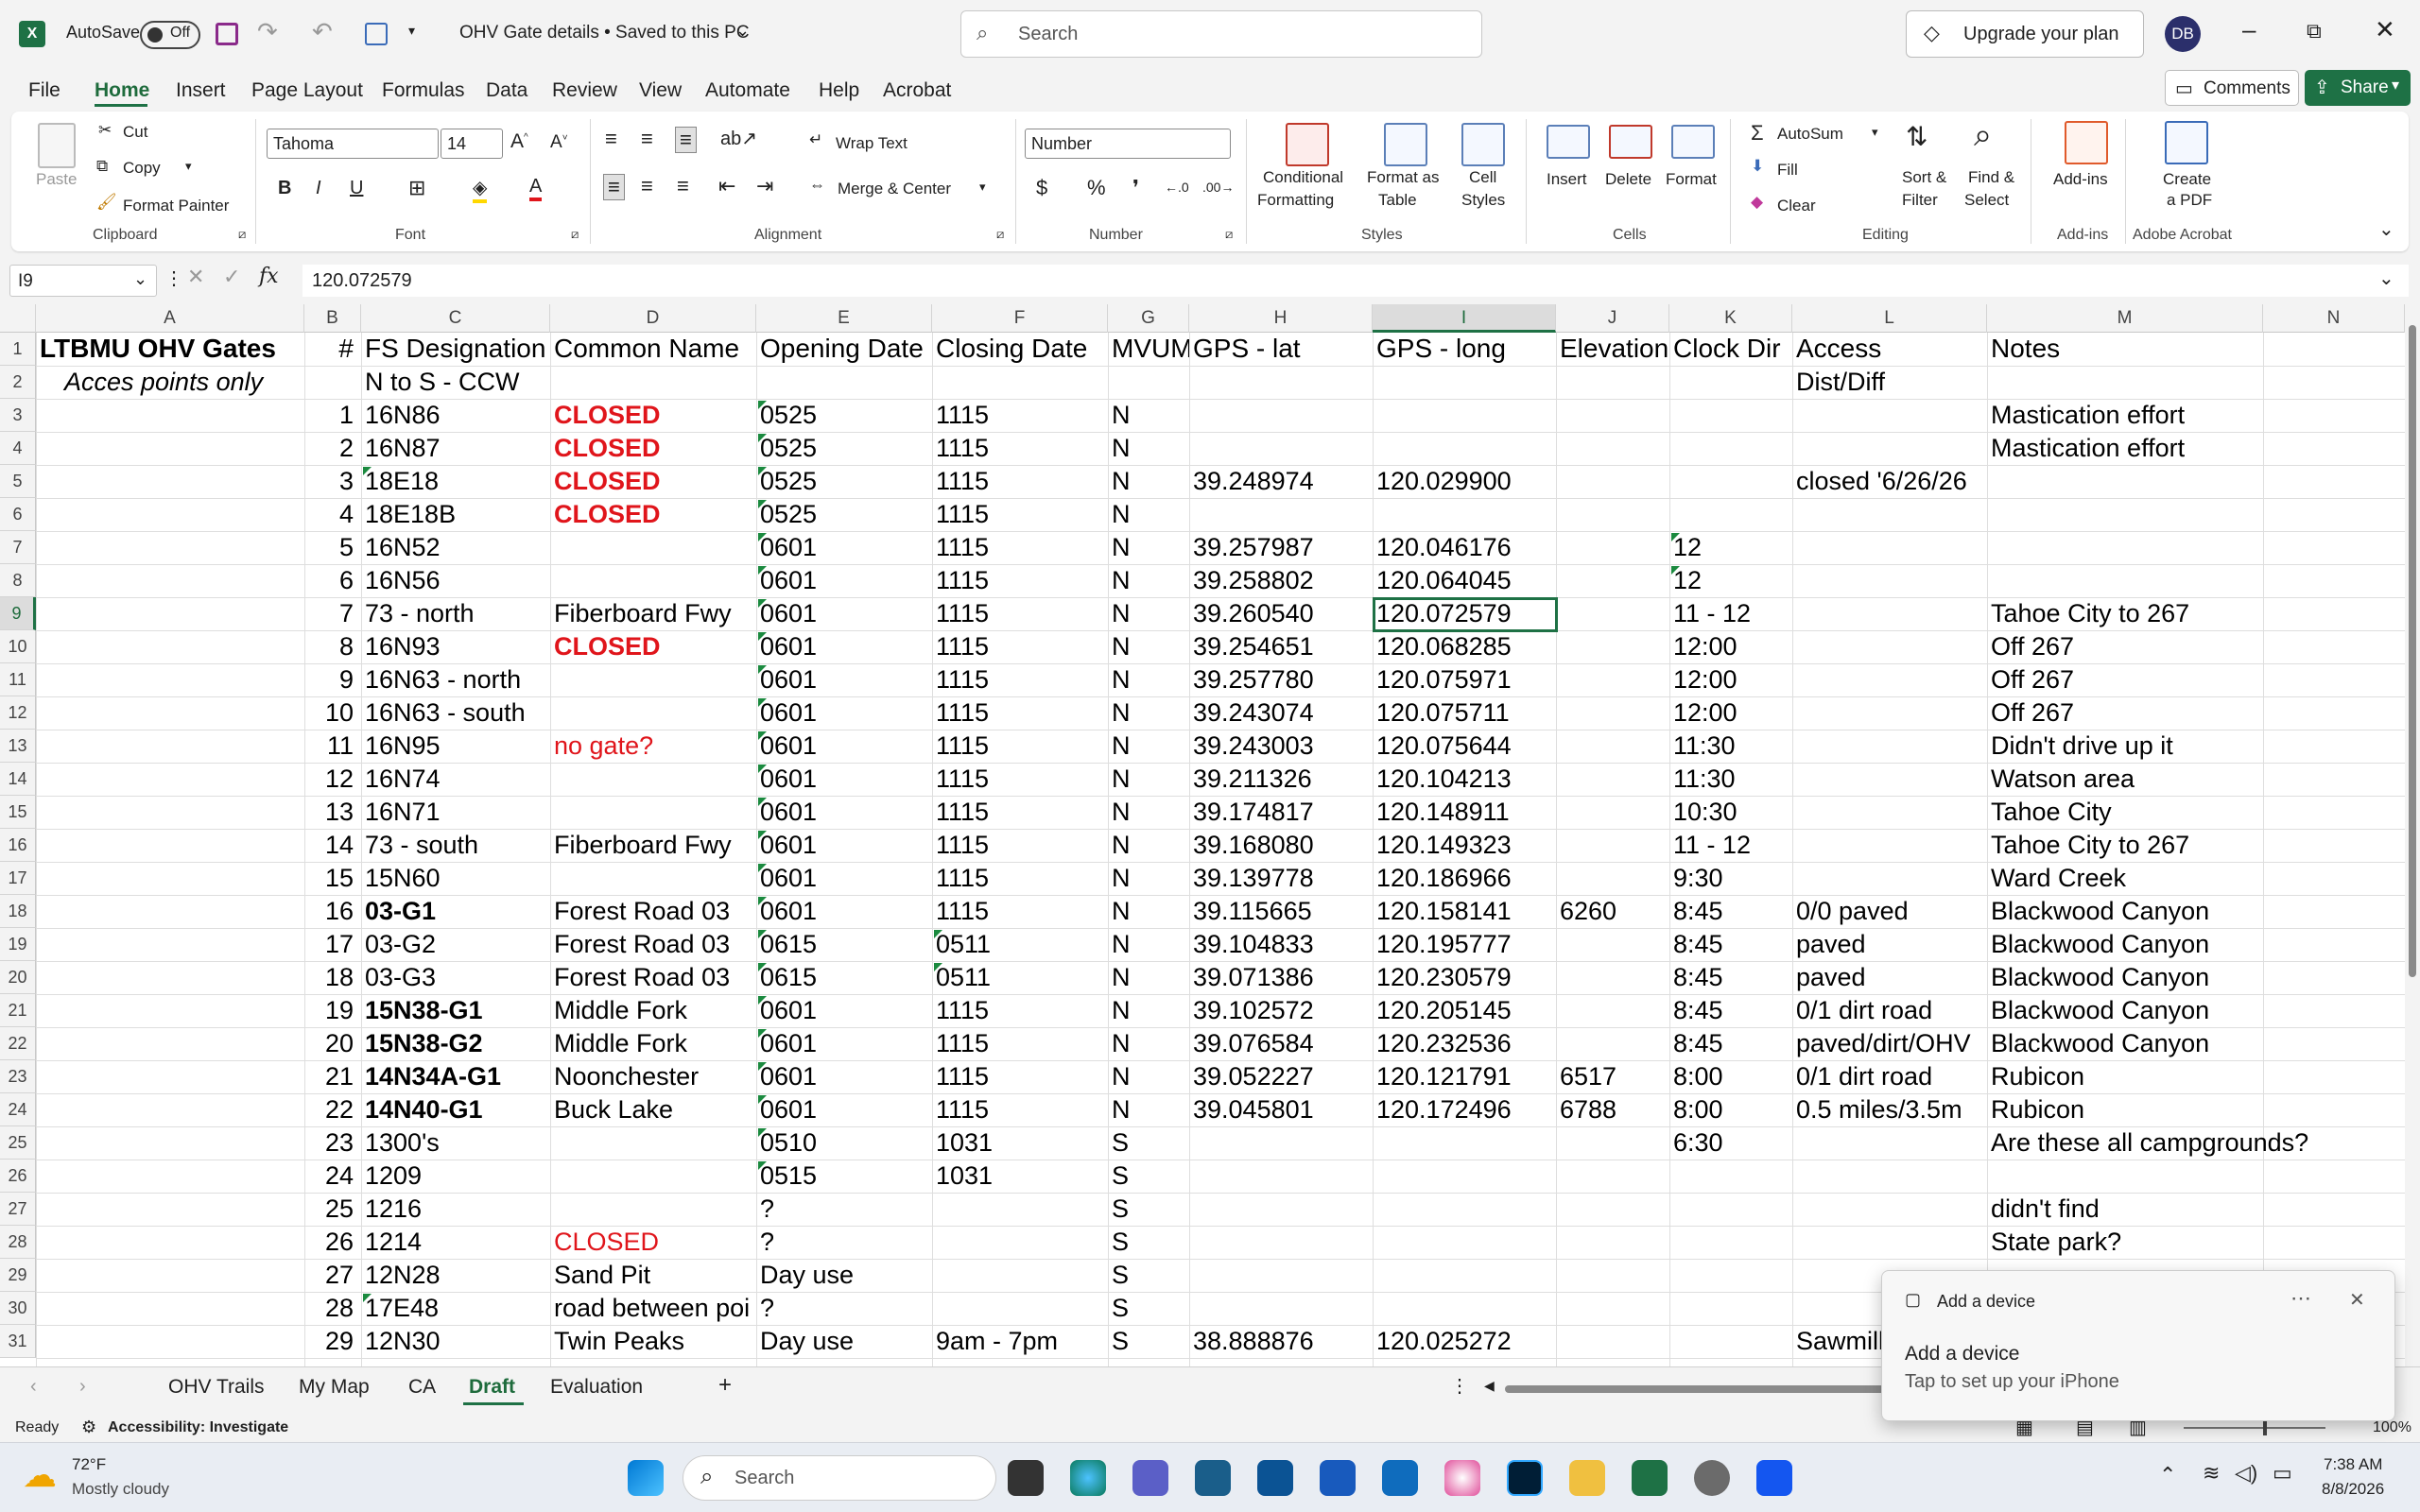 The width and height of the screenshot is (2420, 1512). I want to click on cell-F14: 1115, so click(1020, 779).